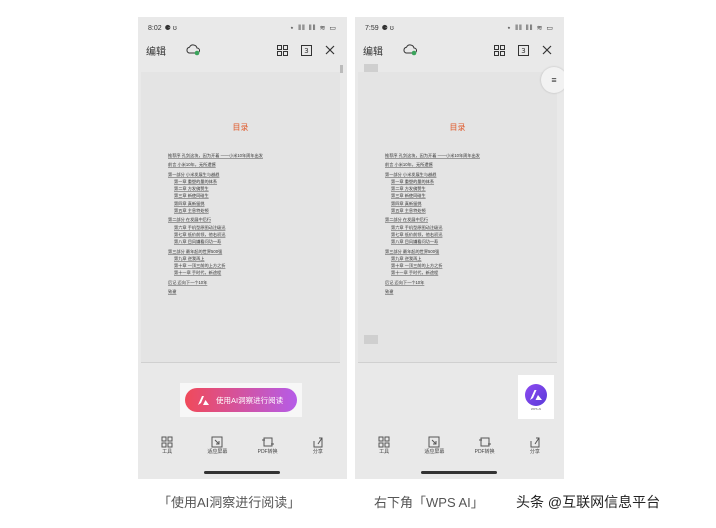 The width and height of the screenshot is (716, 528). Describe the element at coordinates (313, 28) in the screenshot. I see `status-icons: ⋆ ǁǁ ǁǁ ≋ ▭` at that location.